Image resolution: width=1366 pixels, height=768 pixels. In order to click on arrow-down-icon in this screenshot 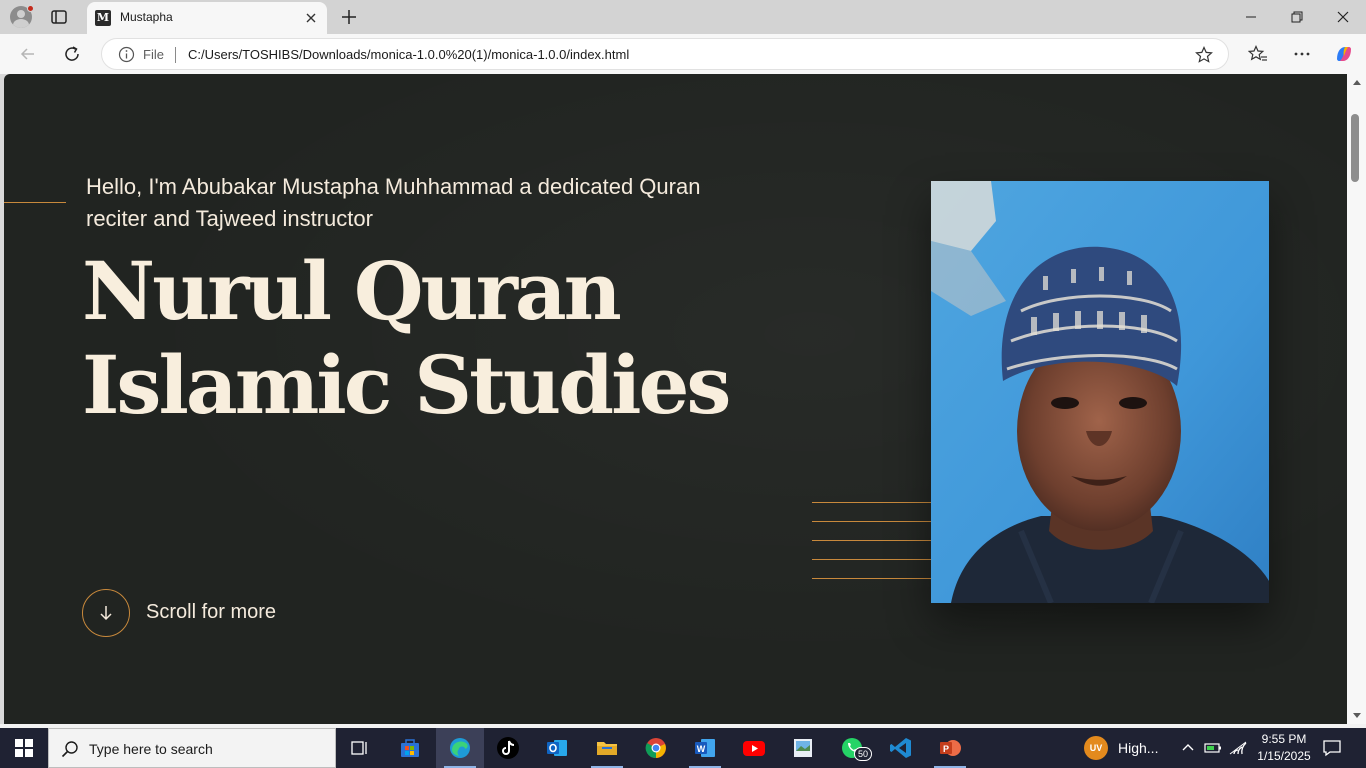, I will do `click(106, 613)`.